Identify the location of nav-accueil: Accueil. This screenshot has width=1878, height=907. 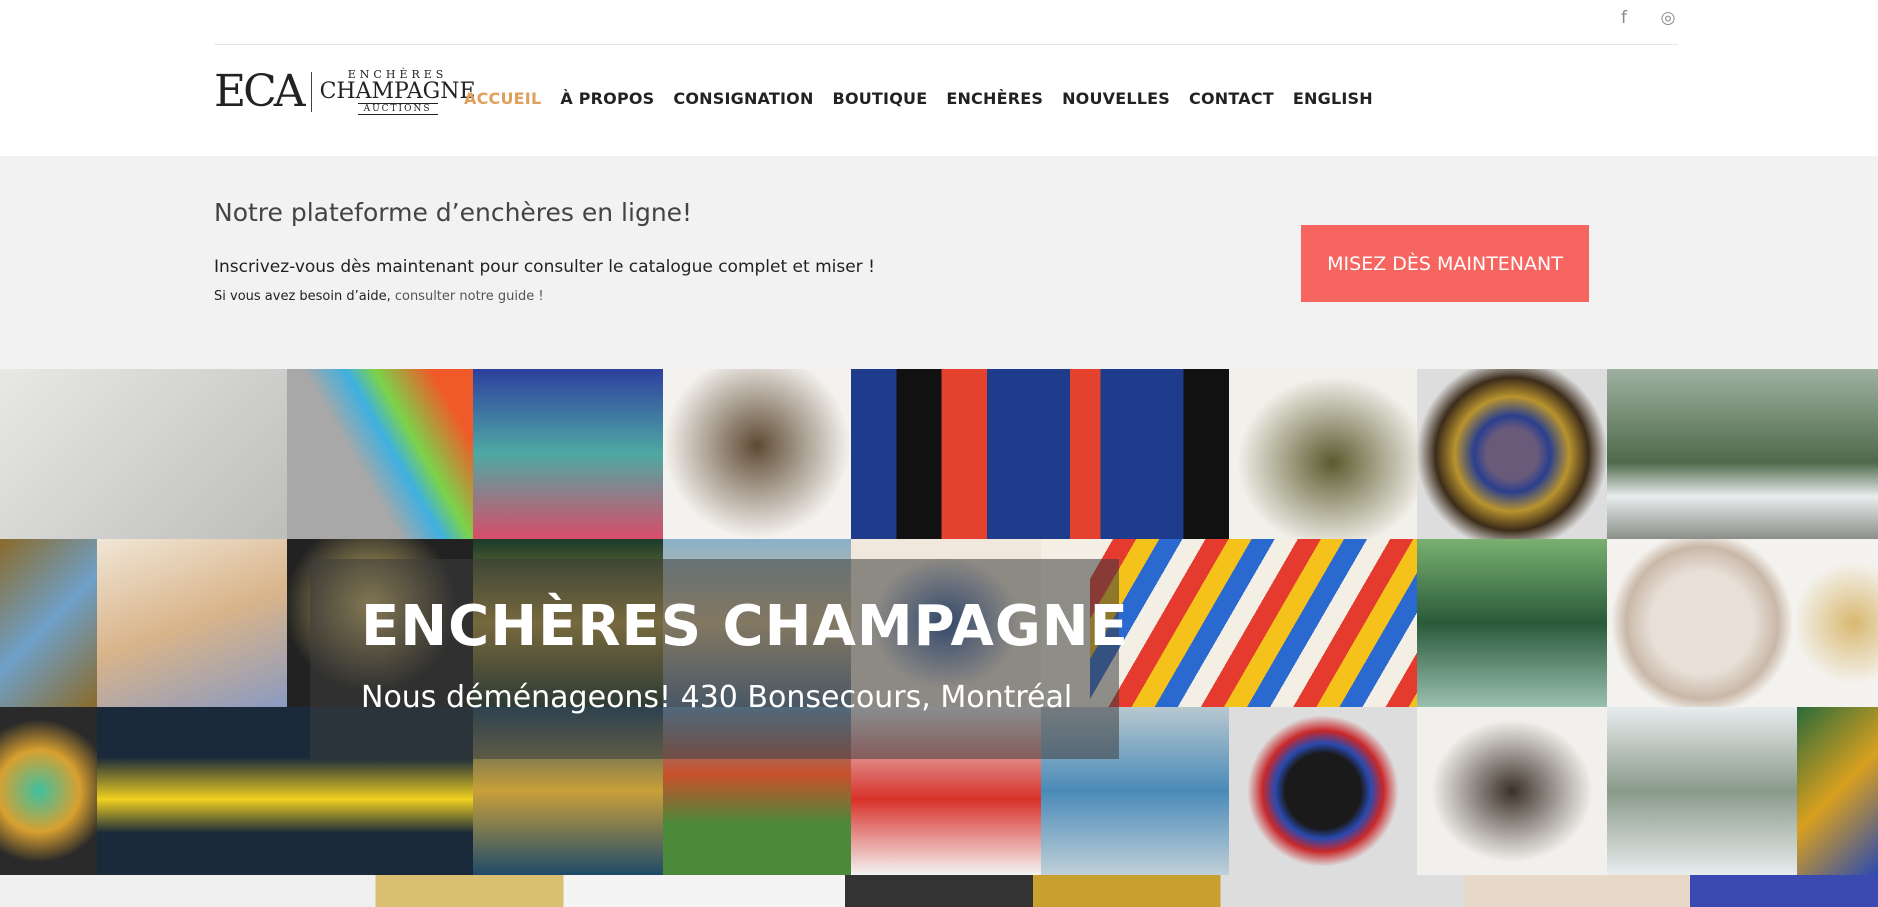
(502, 98).